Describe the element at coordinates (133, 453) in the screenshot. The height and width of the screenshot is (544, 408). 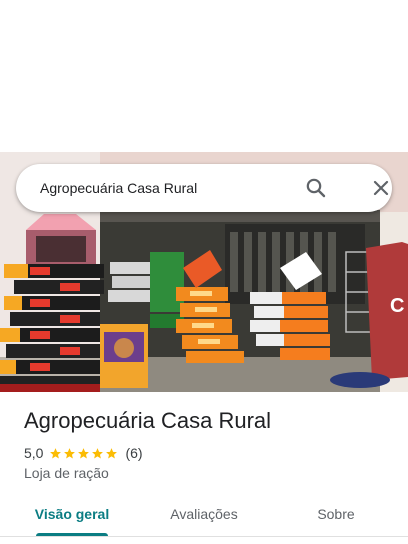
I see `review-count: (6)` at that location.